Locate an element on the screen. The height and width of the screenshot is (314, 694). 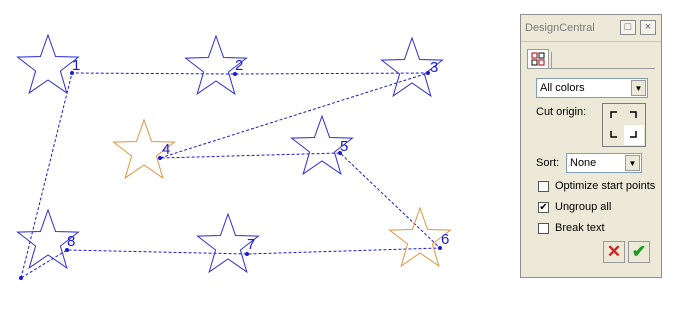
optimize-start-points-checkbox is located at coordinates (543, 186).